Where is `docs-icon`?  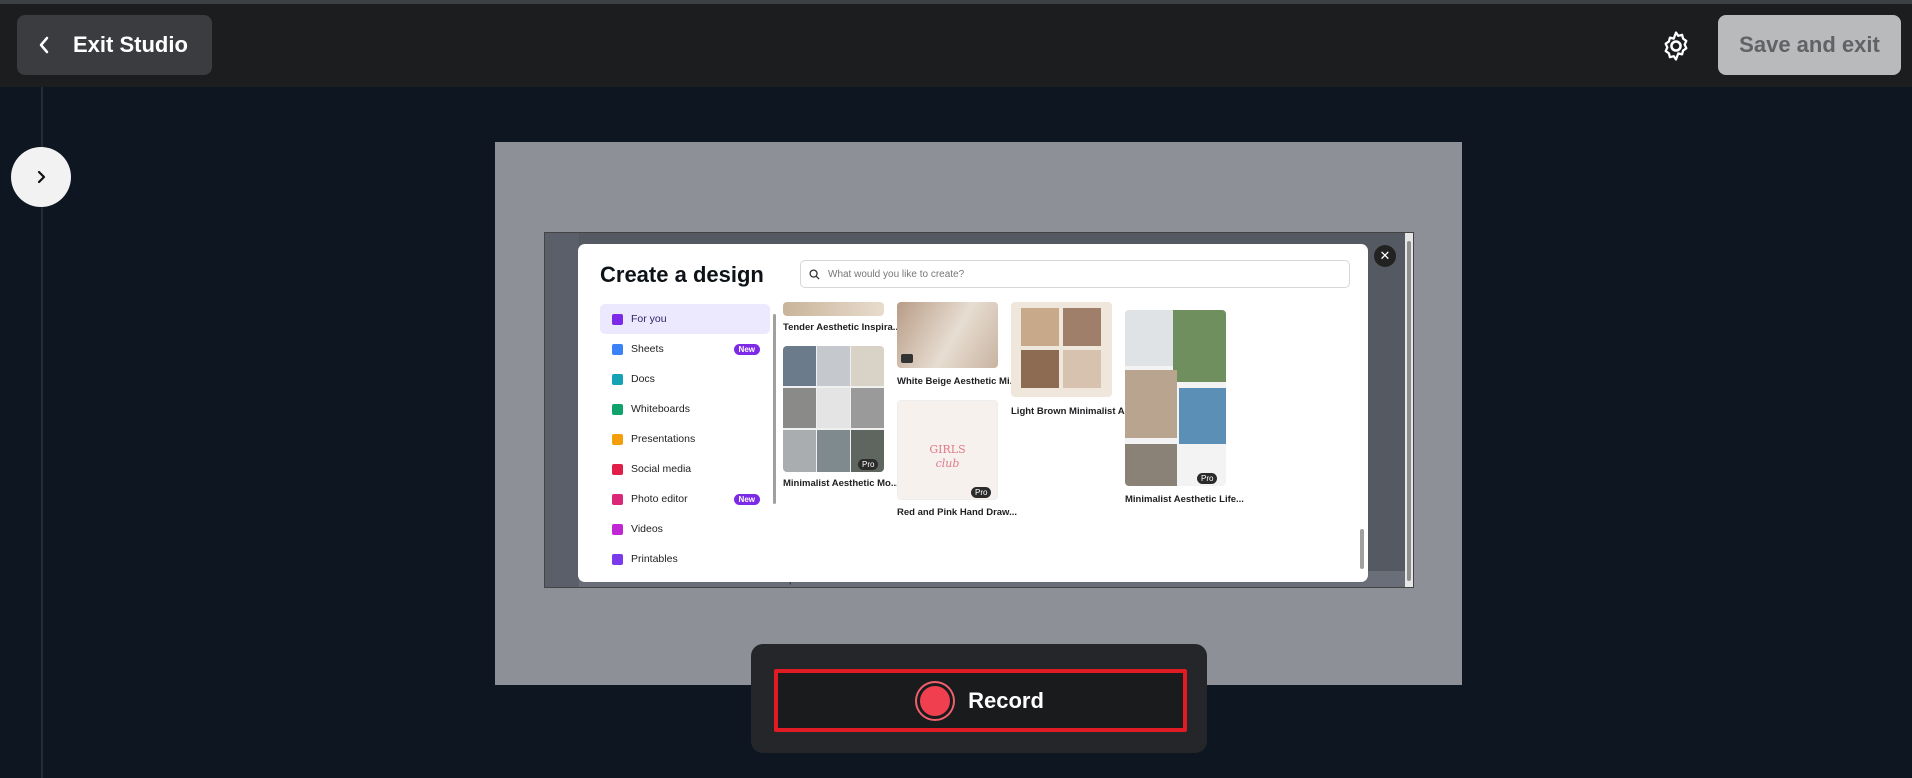
docs-icon is located at coordinates (617, 379).